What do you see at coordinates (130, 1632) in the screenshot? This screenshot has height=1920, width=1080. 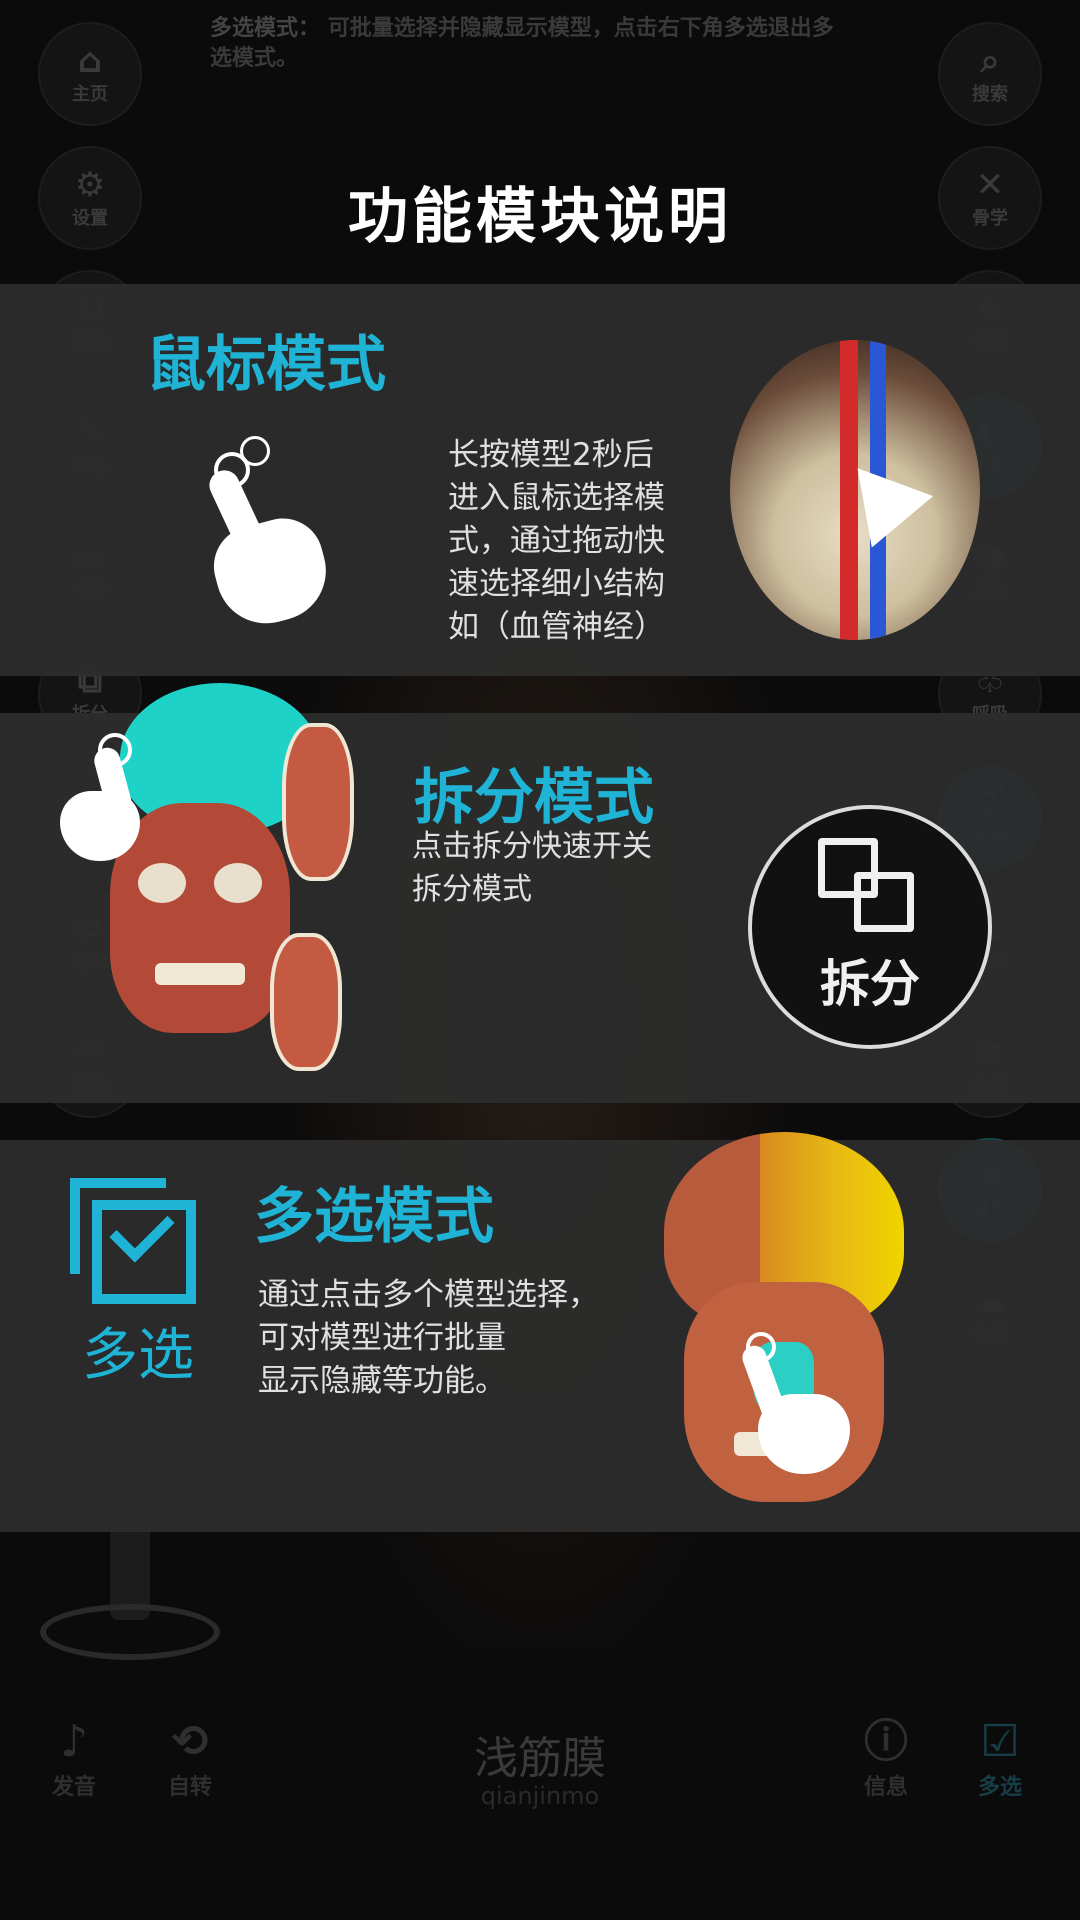 I see `body-navigator-ring` at bounding box center [130, 1632].